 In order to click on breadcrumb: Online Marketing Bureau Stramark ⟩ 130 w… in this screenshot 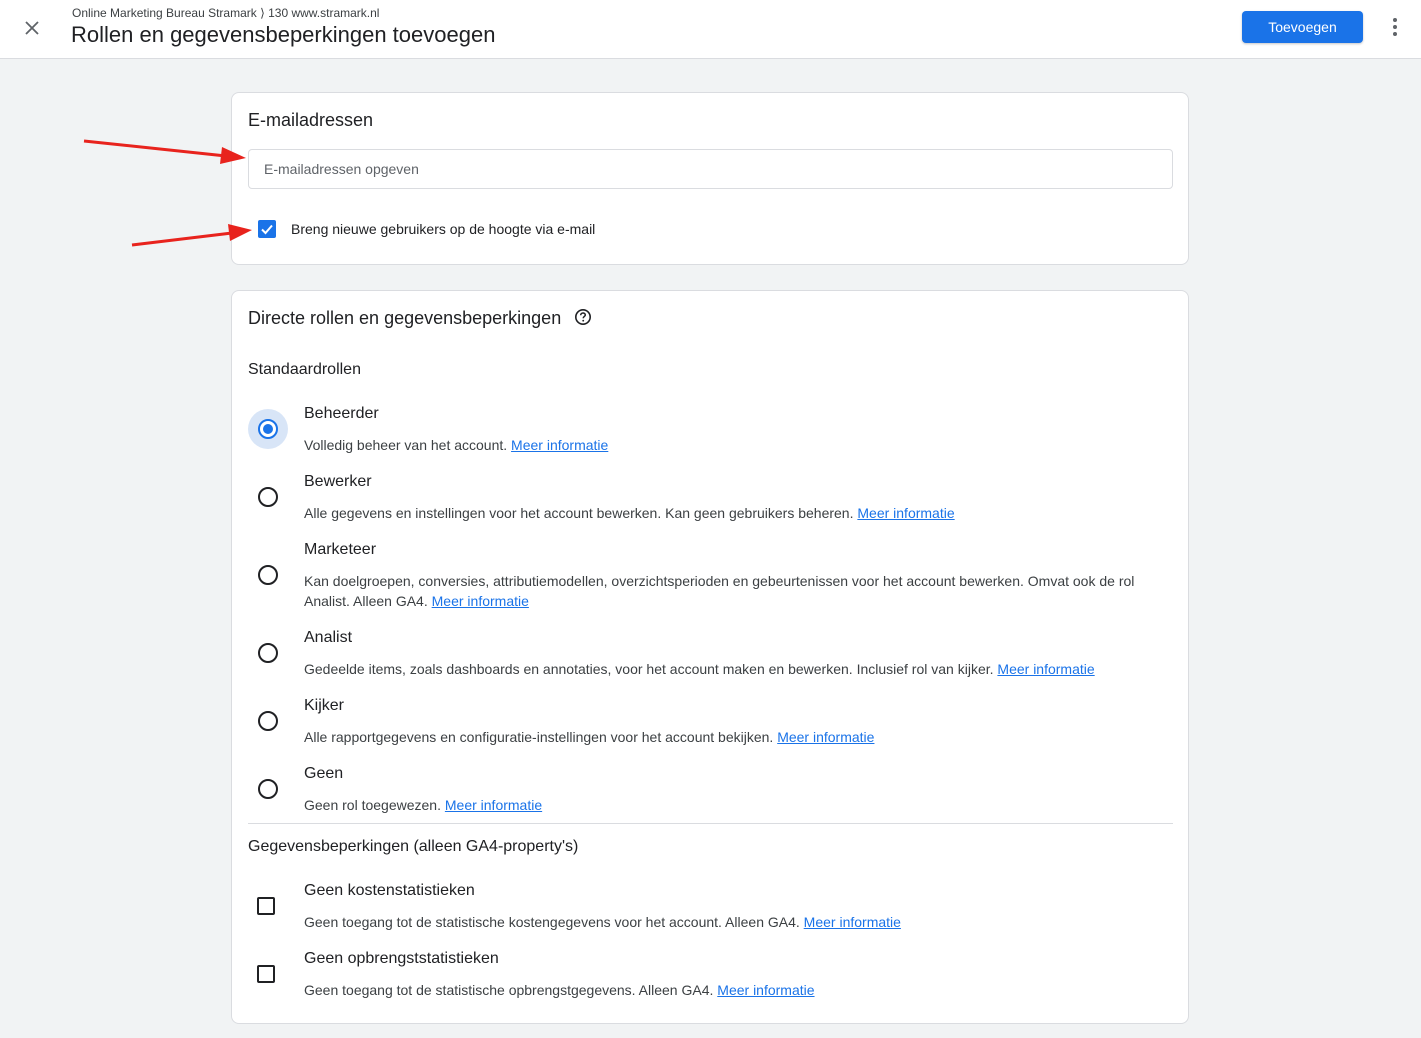, I will do `click(225, 13)`.